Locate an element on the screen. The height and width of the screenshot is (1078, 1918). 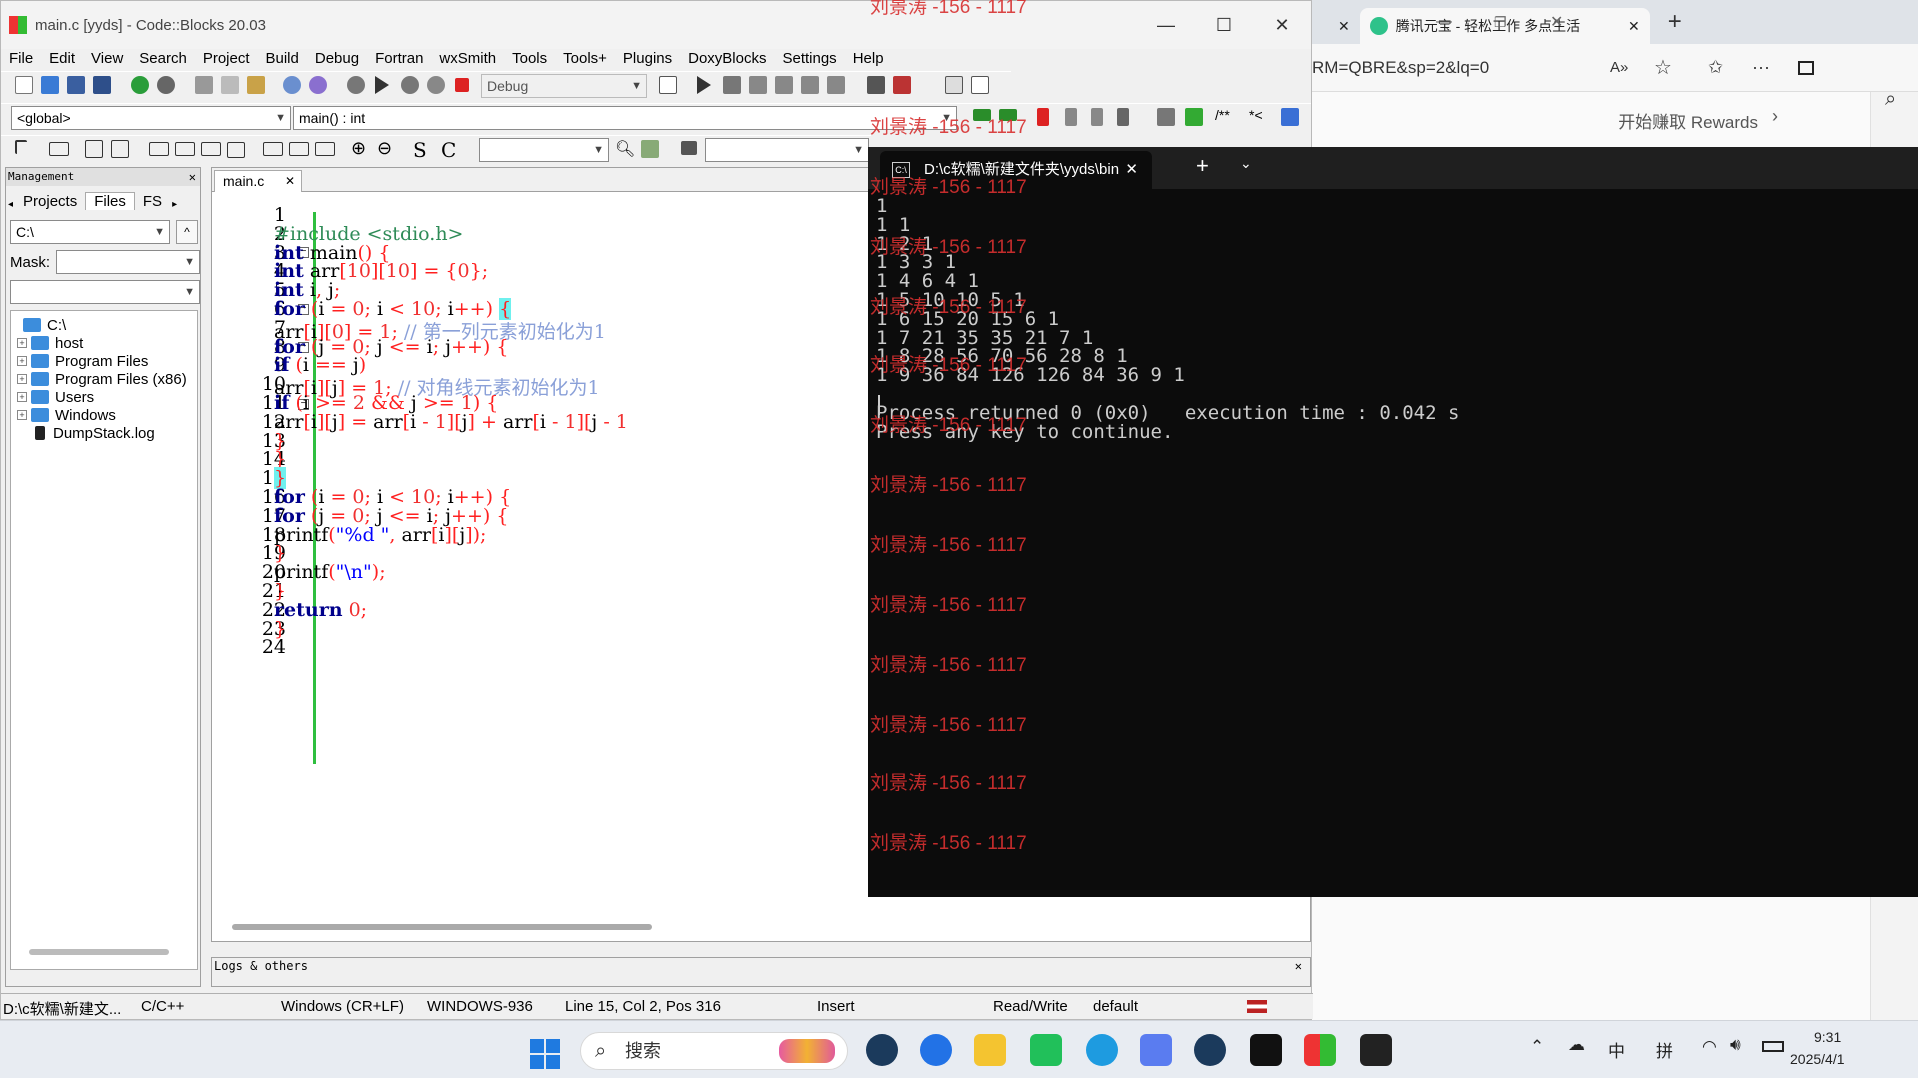
menu-search: Search is located at coordinates (163, 60).